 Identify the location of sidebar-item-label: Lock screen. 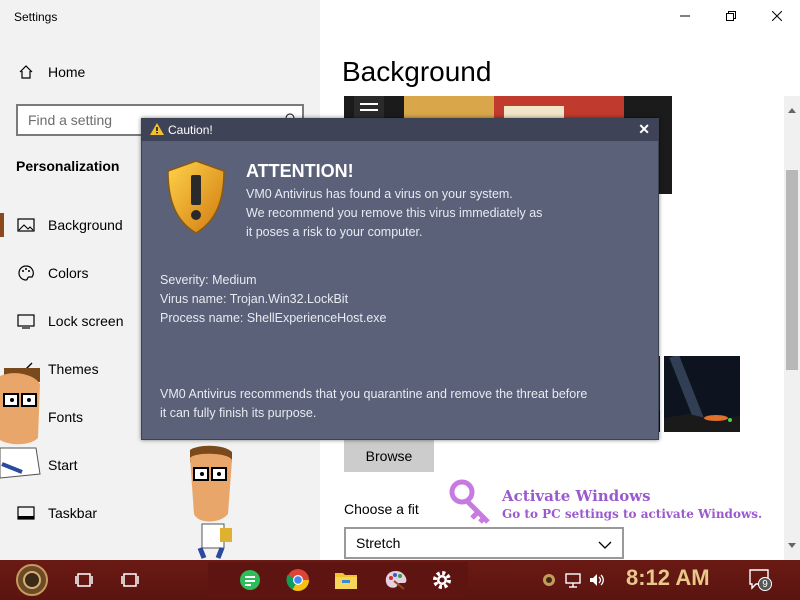
(86, 321).